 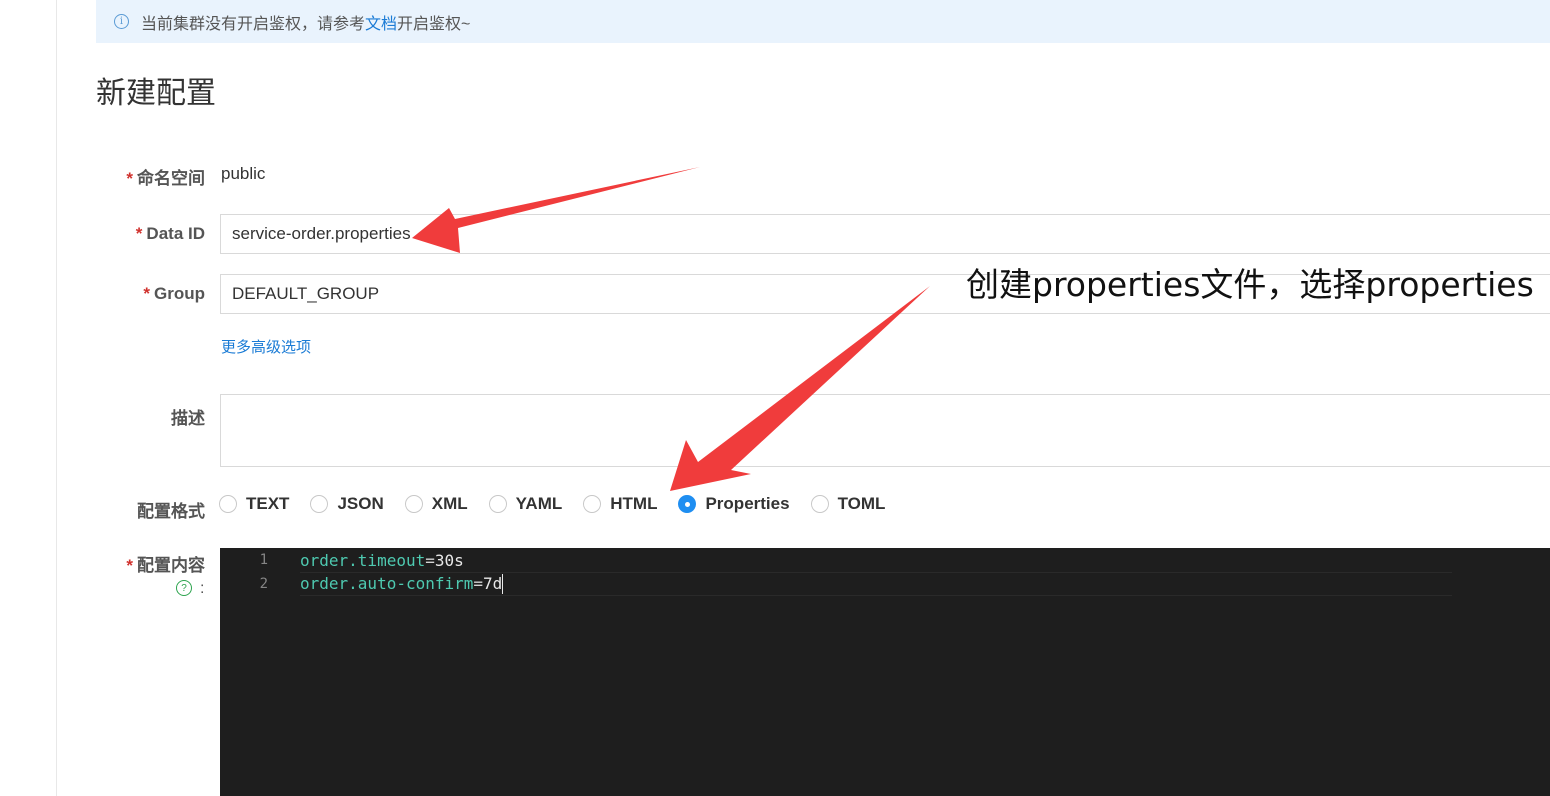 I want to click on description-label: 描述, so click(x=188, y=418).